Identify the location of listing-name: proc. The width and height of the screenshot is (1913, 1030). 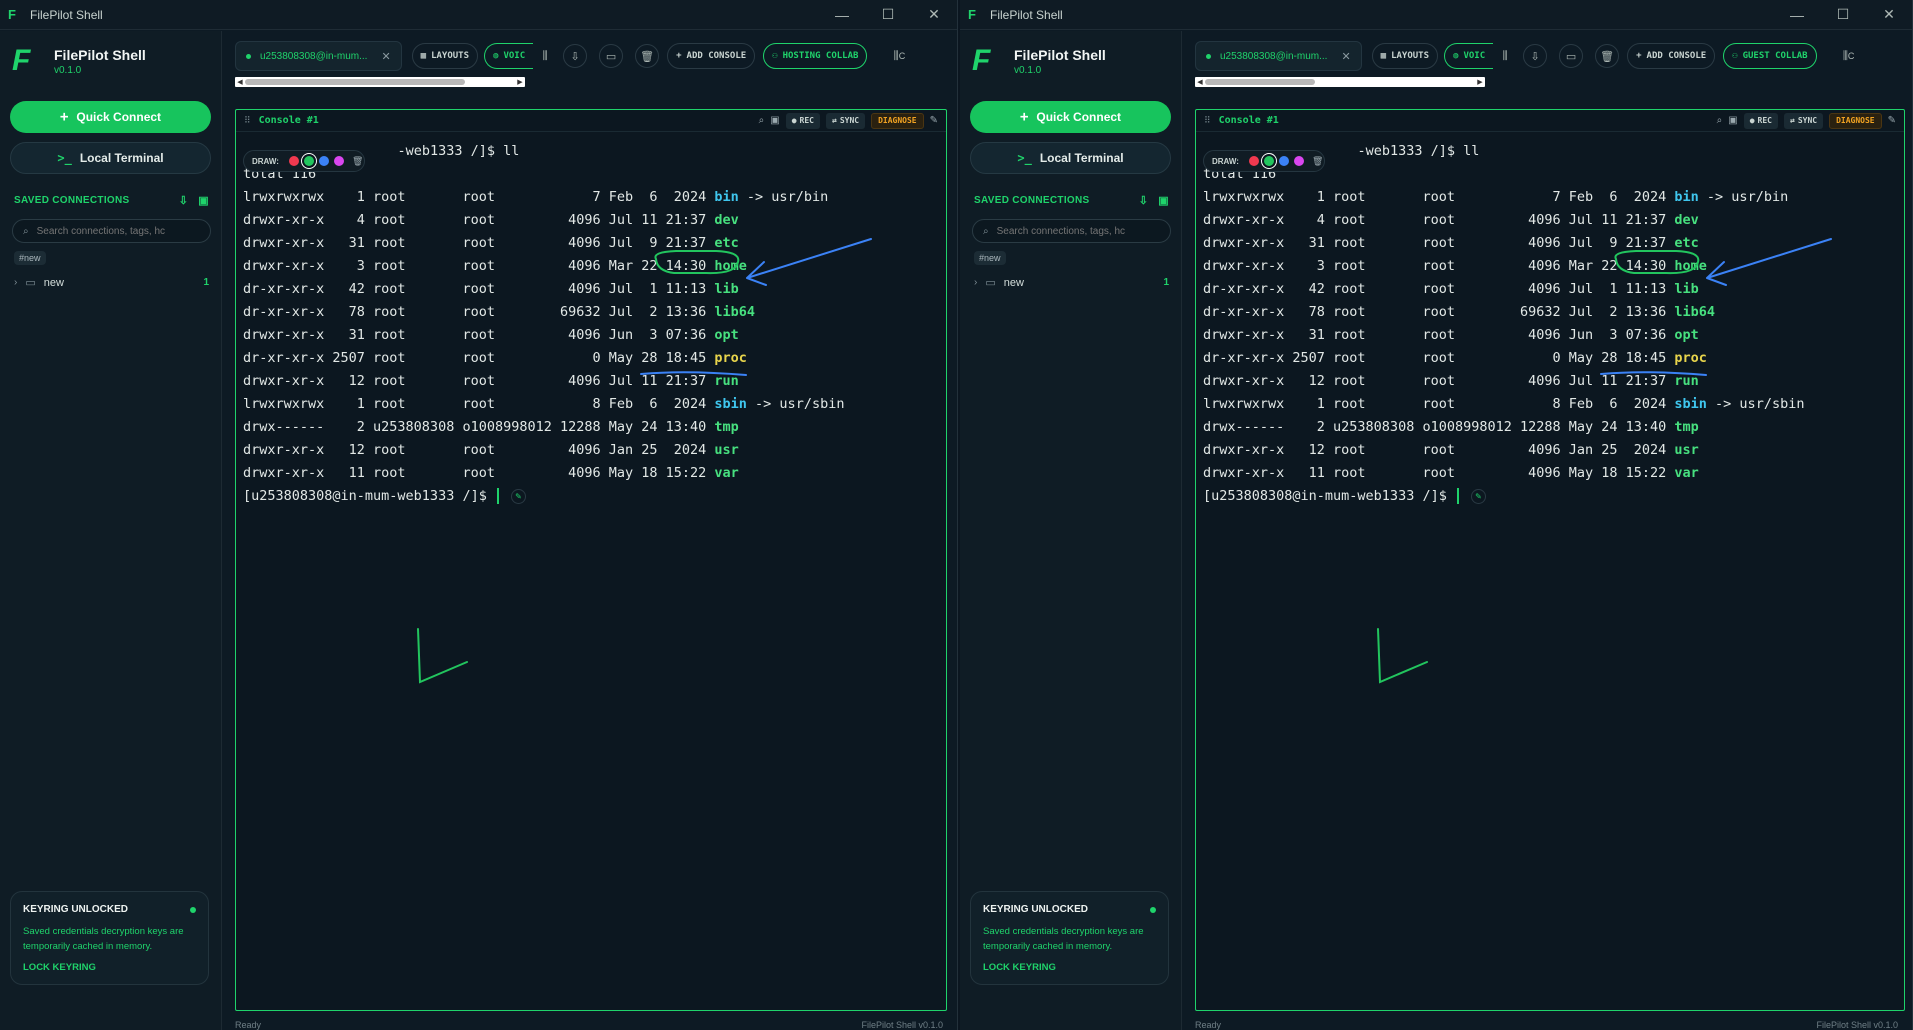
(1690, 358).